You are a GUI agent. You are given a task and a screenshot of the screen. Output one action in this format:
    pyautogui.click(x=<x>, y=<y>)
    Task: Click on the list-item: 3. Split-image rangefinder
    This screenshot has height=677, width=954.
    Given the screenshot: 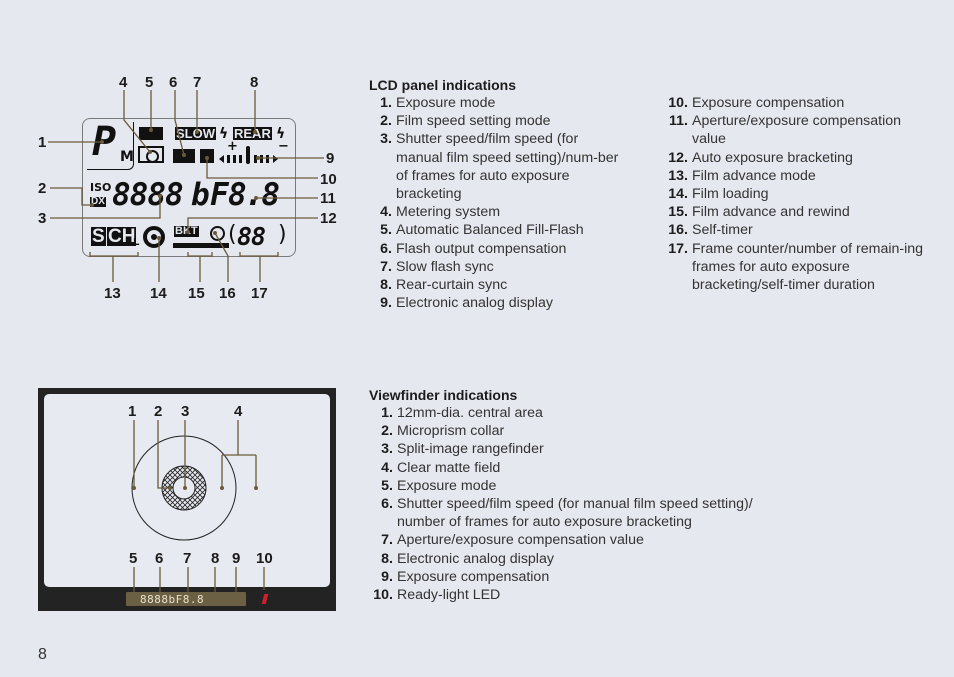 What is the action you would take?
    pyautogui.click(x=462, y=449)
    